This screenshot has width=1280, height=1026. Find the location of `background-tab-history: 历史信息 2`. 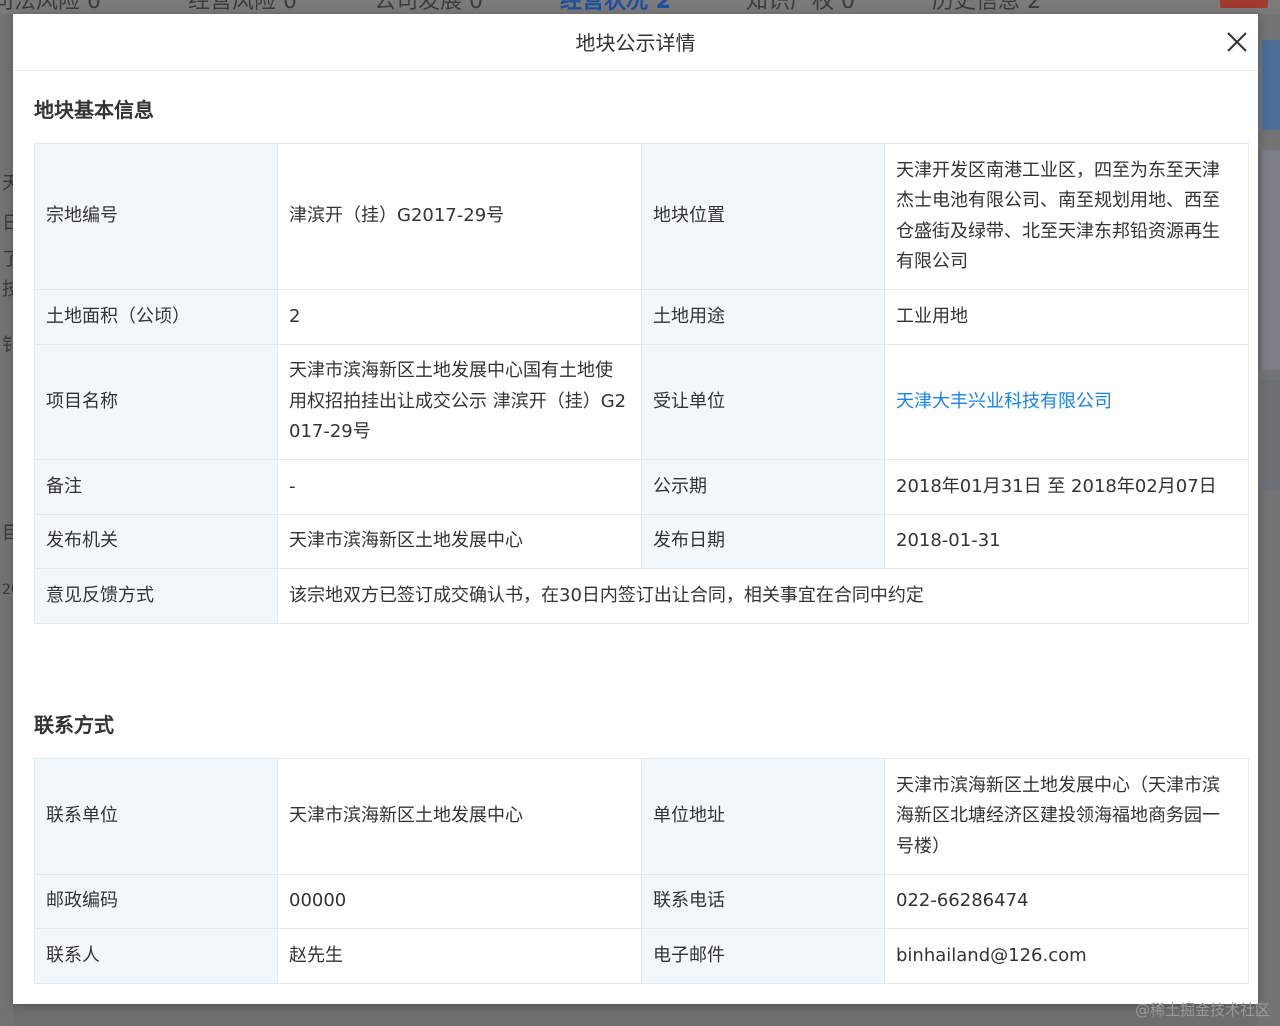

background-tab-history: 历史信息 2 is located at coordinates (987, 7).